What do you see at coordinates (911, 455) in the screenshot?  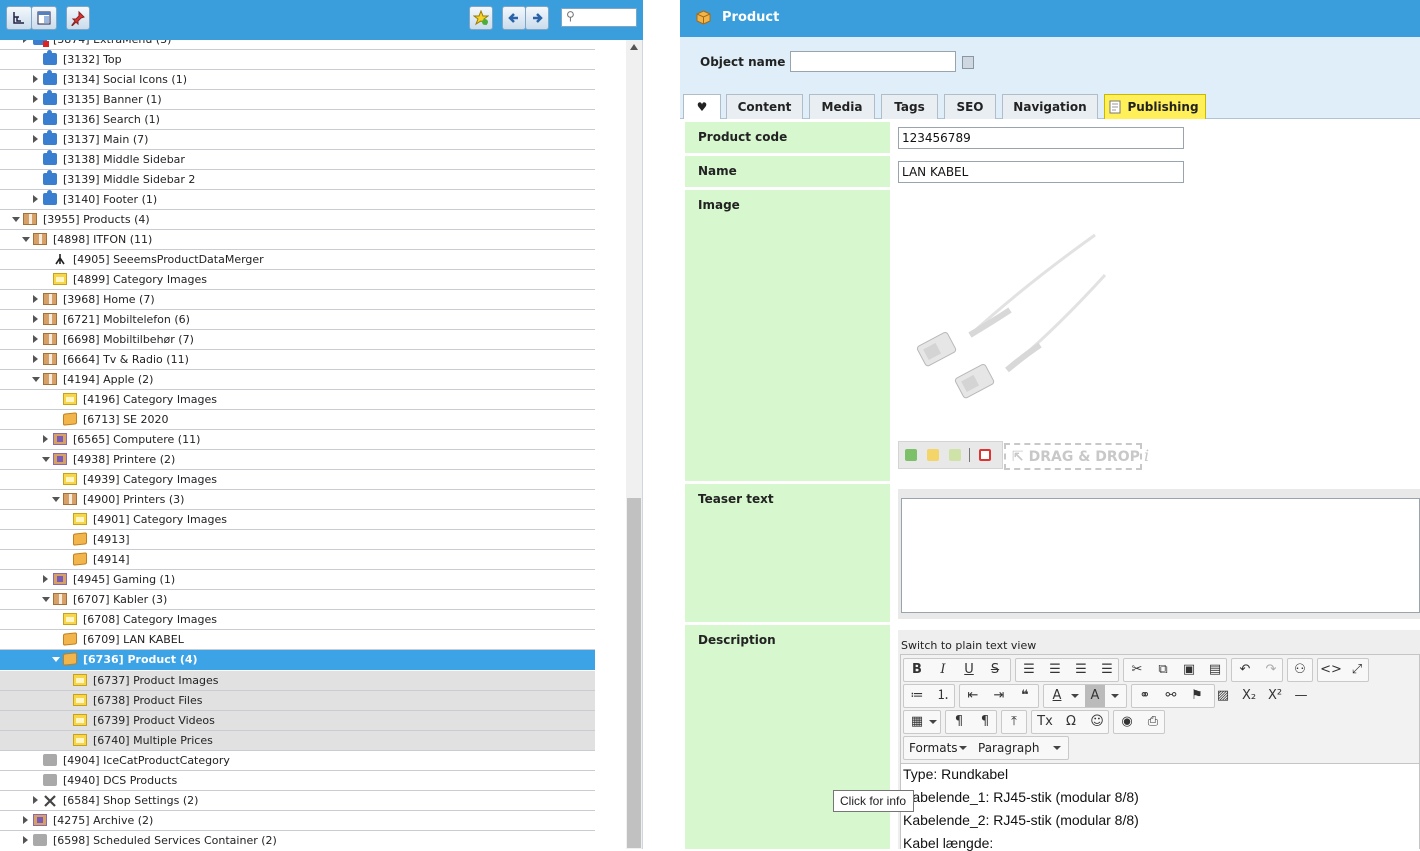 I see `upload-icon` at bounding box center [911, 455].